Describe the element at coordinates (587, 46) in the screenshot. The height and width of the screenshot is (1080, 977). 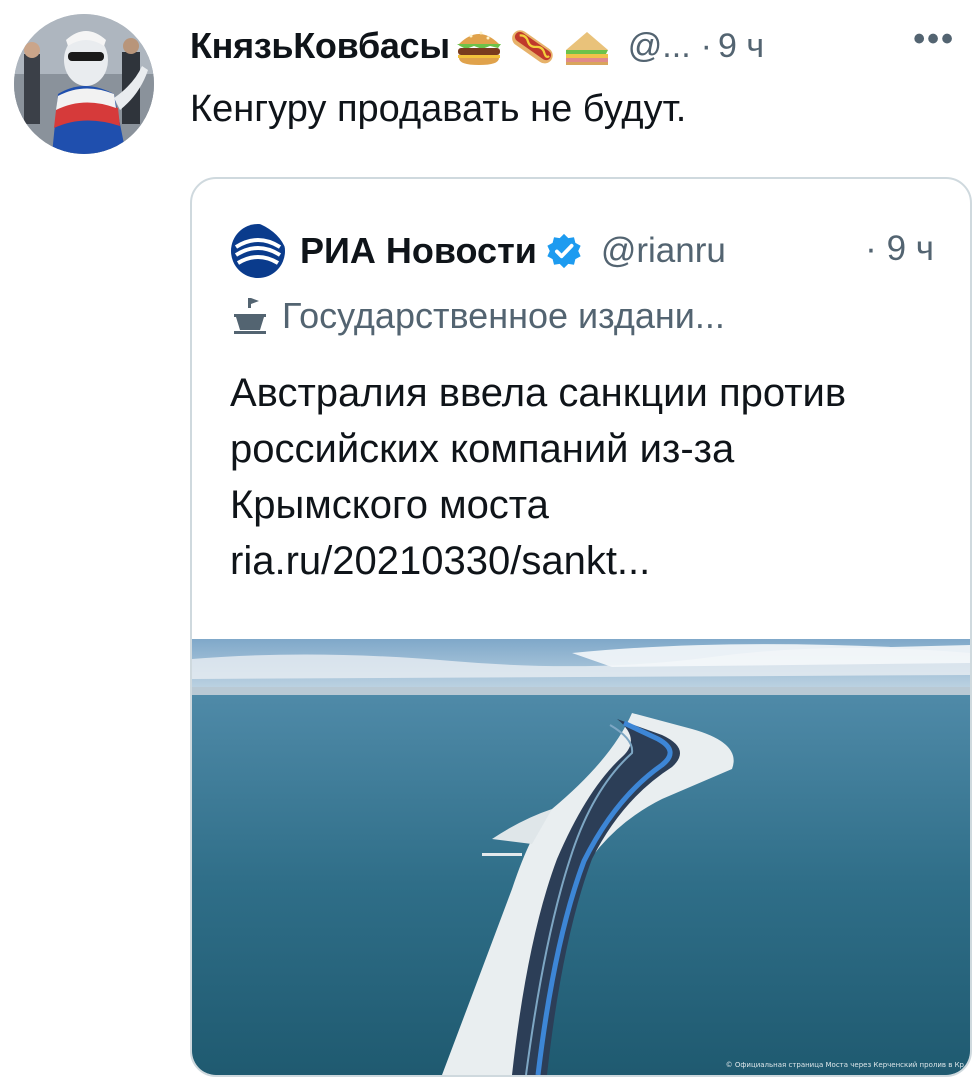
I see `sandwich-emoji` at that location.